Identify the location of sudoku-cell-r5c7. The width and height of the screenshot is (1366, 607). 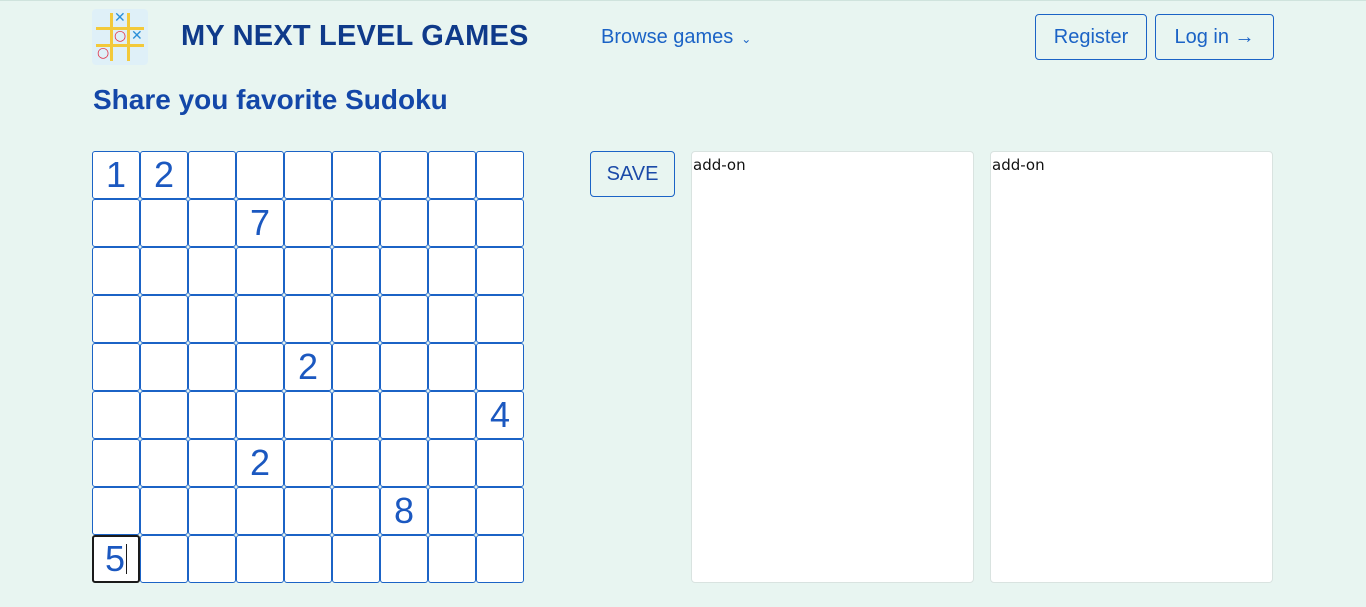
(404, 367).